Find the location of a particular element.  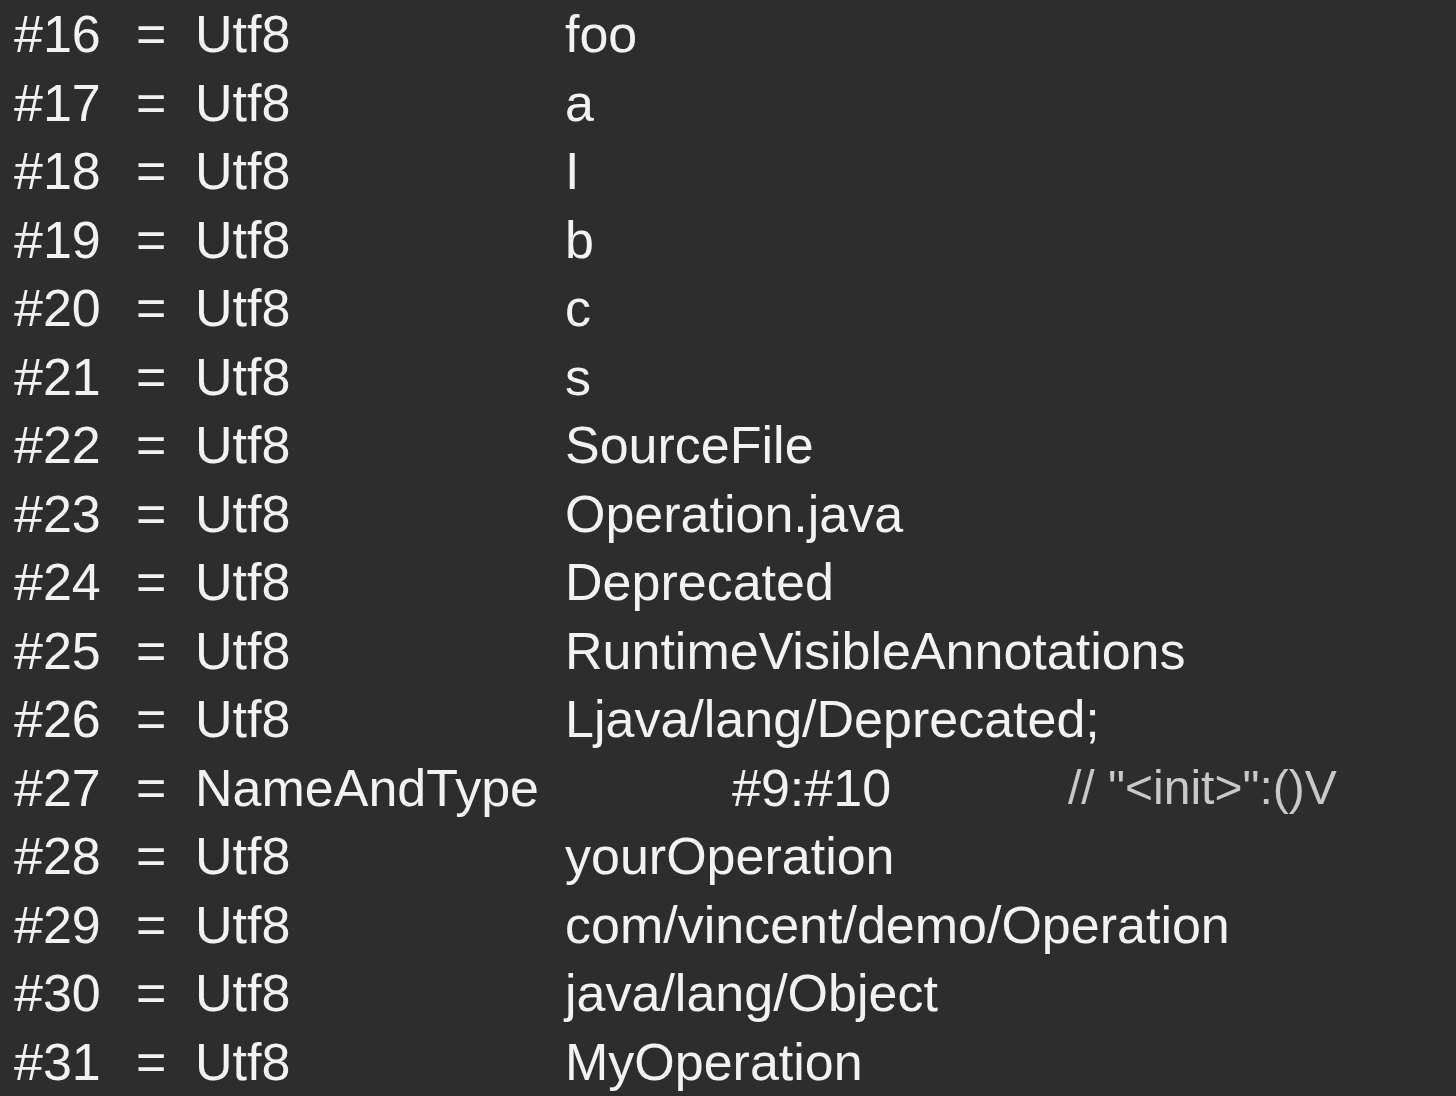

constant-value: #9:#10 is located at coordinates (812, 788).